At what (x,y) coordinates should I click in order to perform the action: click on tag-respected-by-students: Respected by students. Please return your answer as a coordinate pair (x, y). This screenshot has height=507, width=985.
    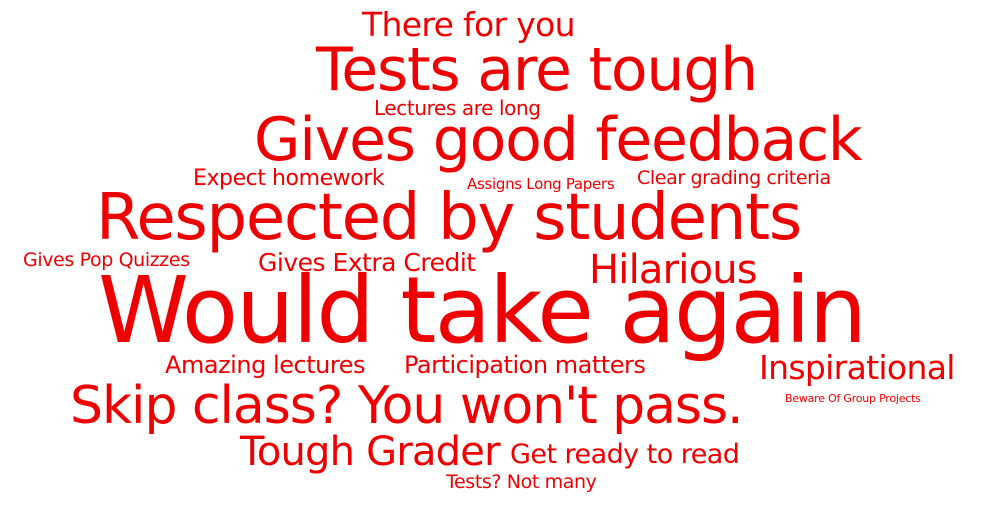
    Looking at the image, I should click on (449, 218).